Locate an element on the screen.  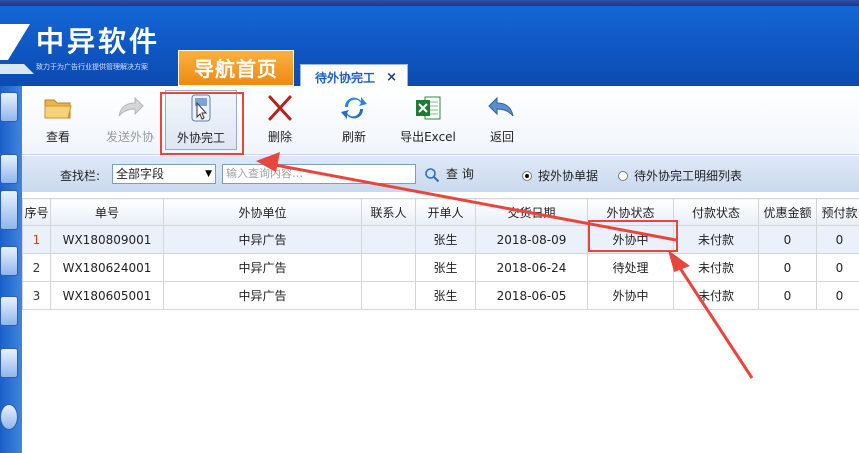
nav-home-button: 导航首页 is located at coordinates (236, 68).